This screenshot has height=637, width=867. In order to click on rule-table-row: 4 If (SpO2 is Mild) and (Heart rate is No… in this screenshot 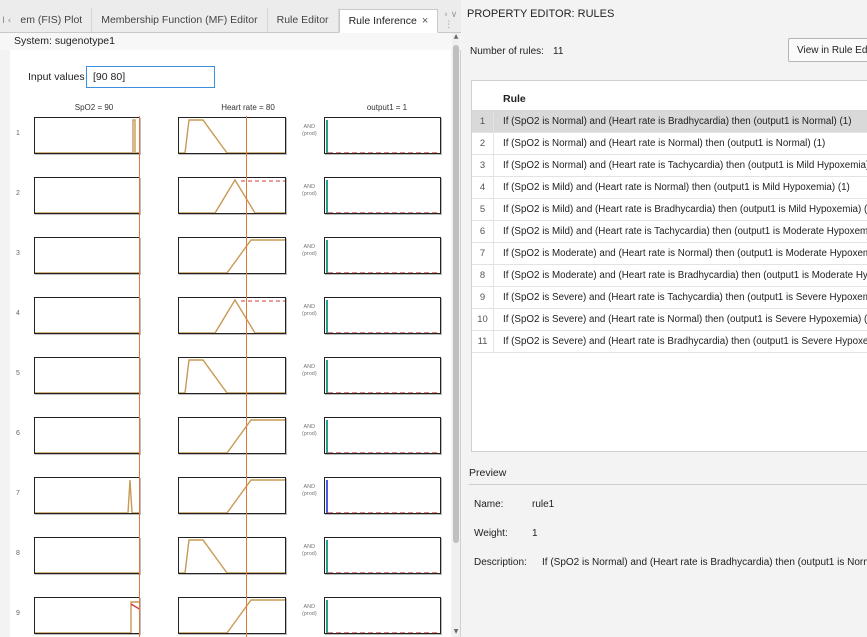, I will do `click(669, 187)`.